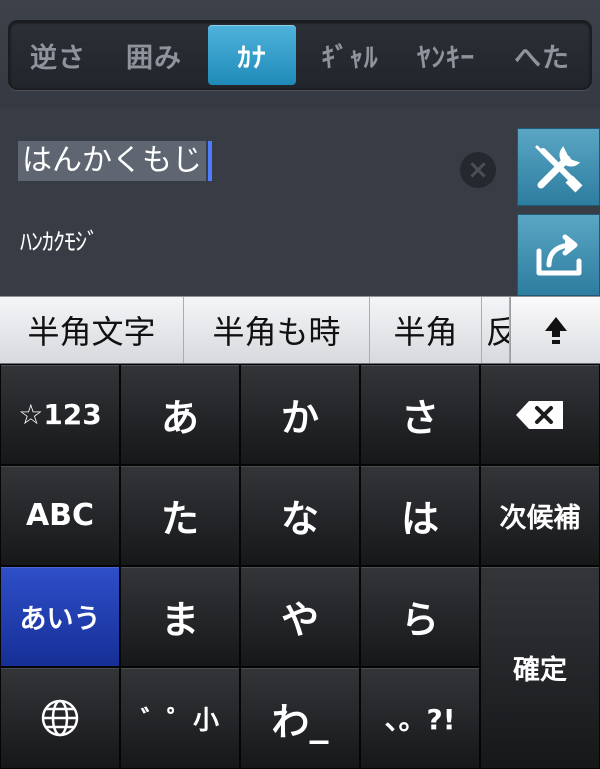  What do you see at coordinates (540, 667) in the screenshot?
I see `confirm-key: 確定` at bounding box center [540, 667].